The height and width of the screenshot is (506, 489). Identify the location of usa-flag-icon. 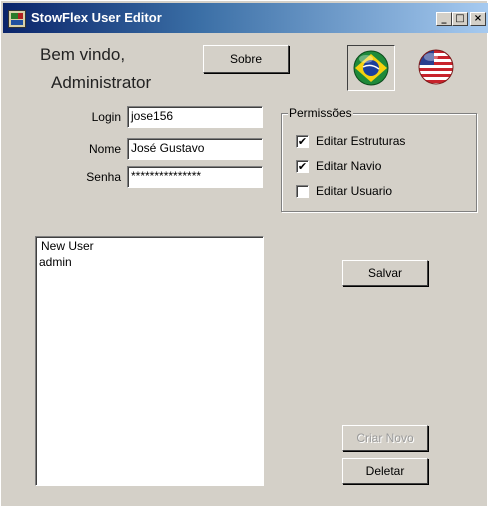
(436, 67).